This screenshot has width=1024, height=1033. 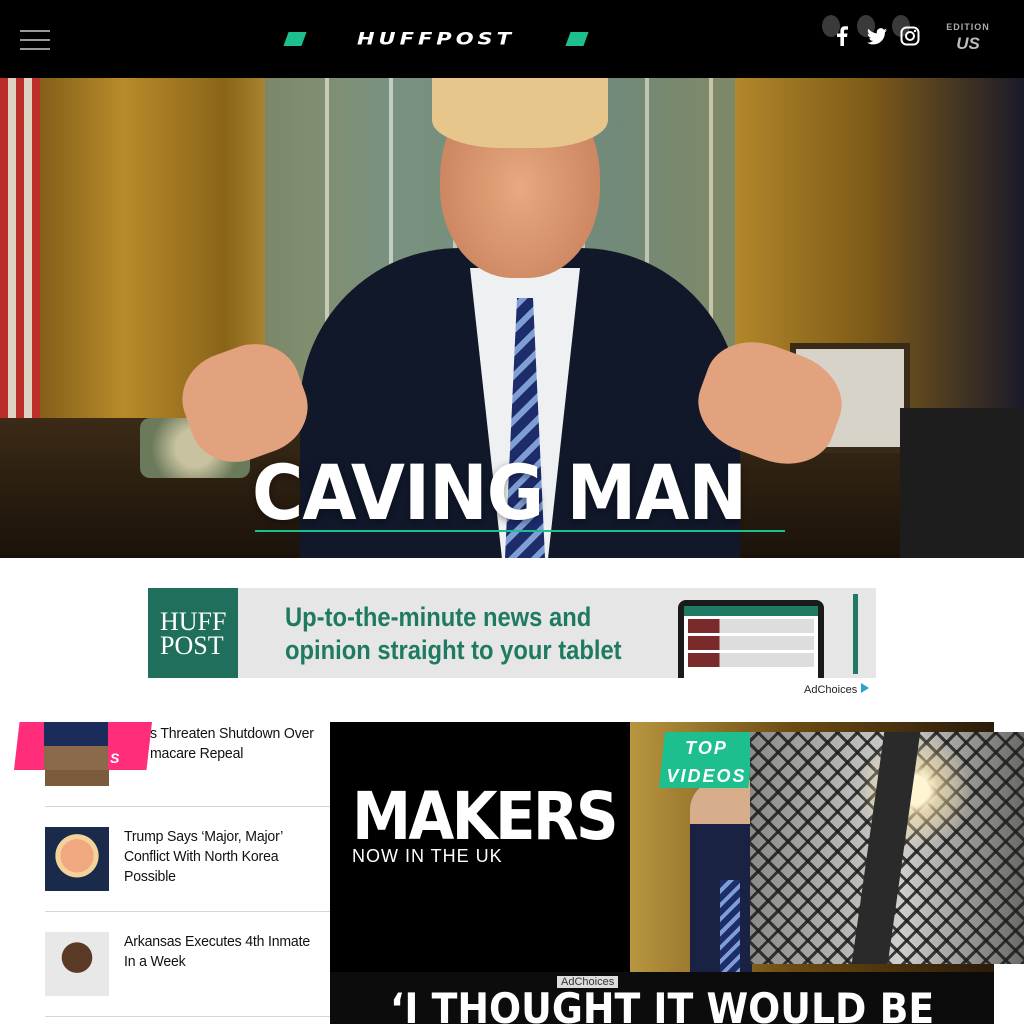 I want to click on section-tag: S, so click(x=83, y=746).